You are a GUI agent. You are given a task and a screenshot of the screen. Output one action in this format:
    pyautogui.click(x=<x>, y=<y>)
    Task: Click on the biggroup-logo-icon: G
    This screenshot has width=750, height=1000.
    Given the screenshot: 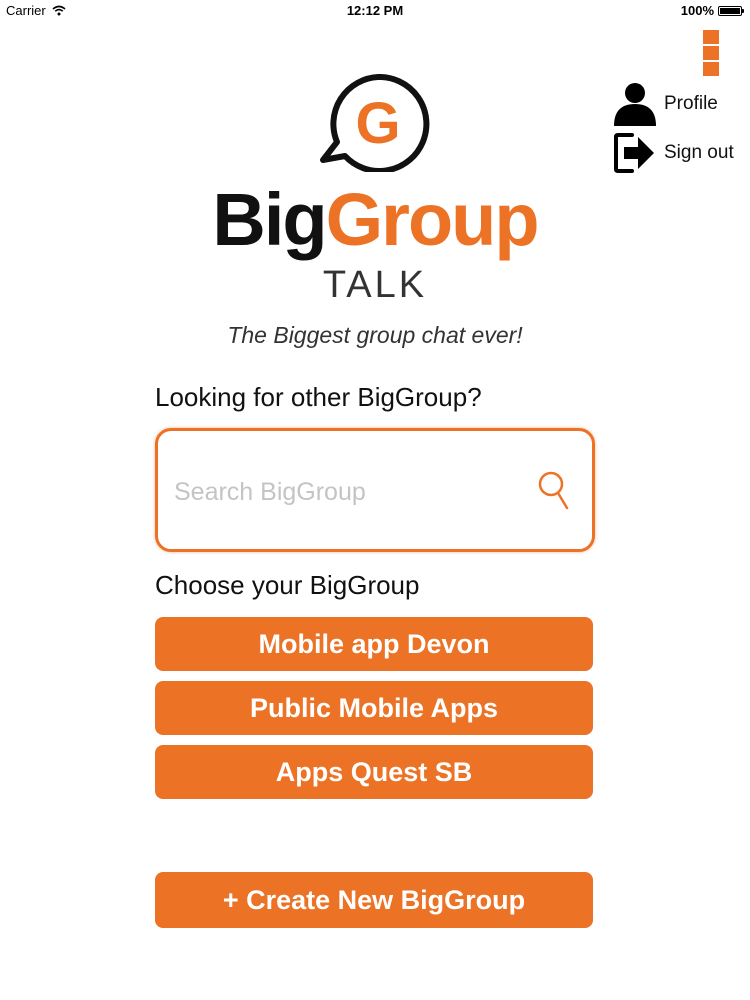 What is the action you would take?
    pyautogui.click(x=375, y=122)
    